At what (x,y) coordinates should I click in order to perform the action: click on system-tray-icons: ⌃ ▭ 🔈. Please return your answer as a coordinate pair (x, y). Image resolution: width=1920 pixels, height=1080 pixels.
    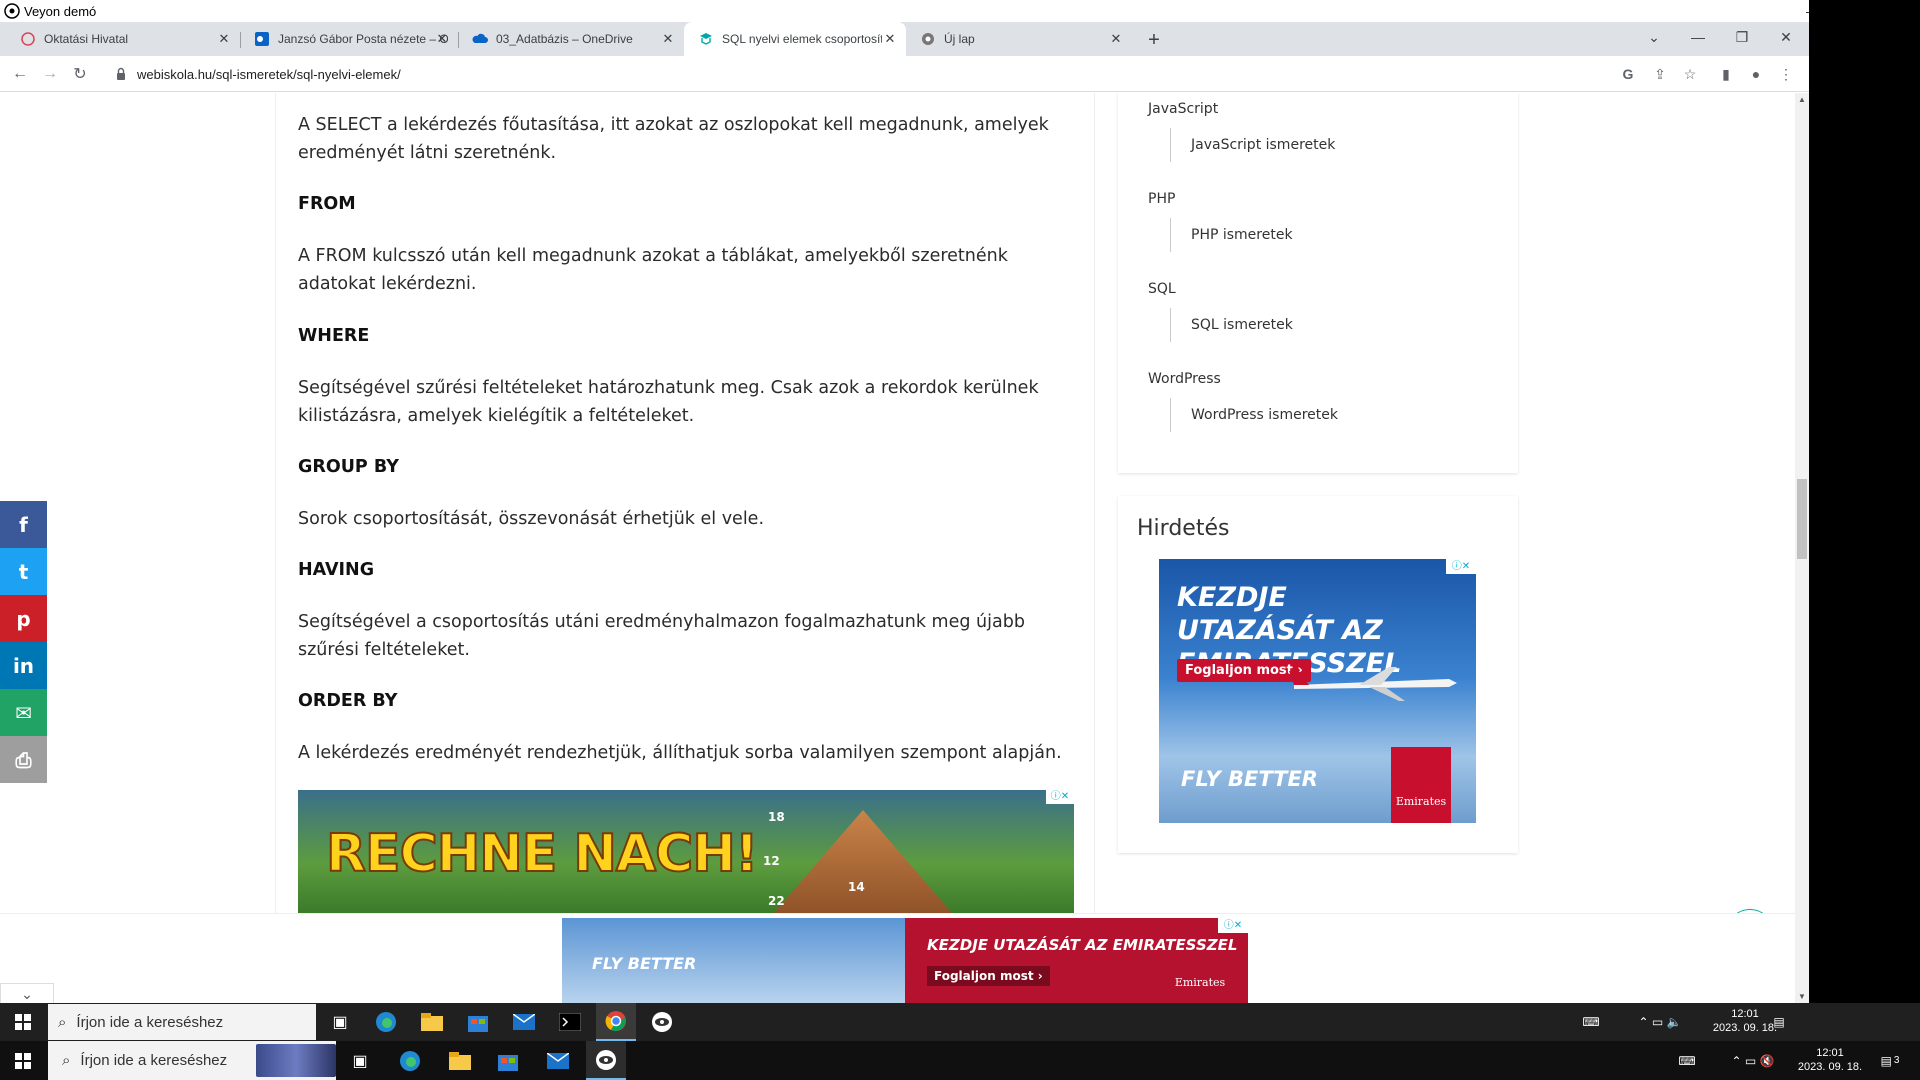
    Looking at the image, I should click on (1660, 1022).